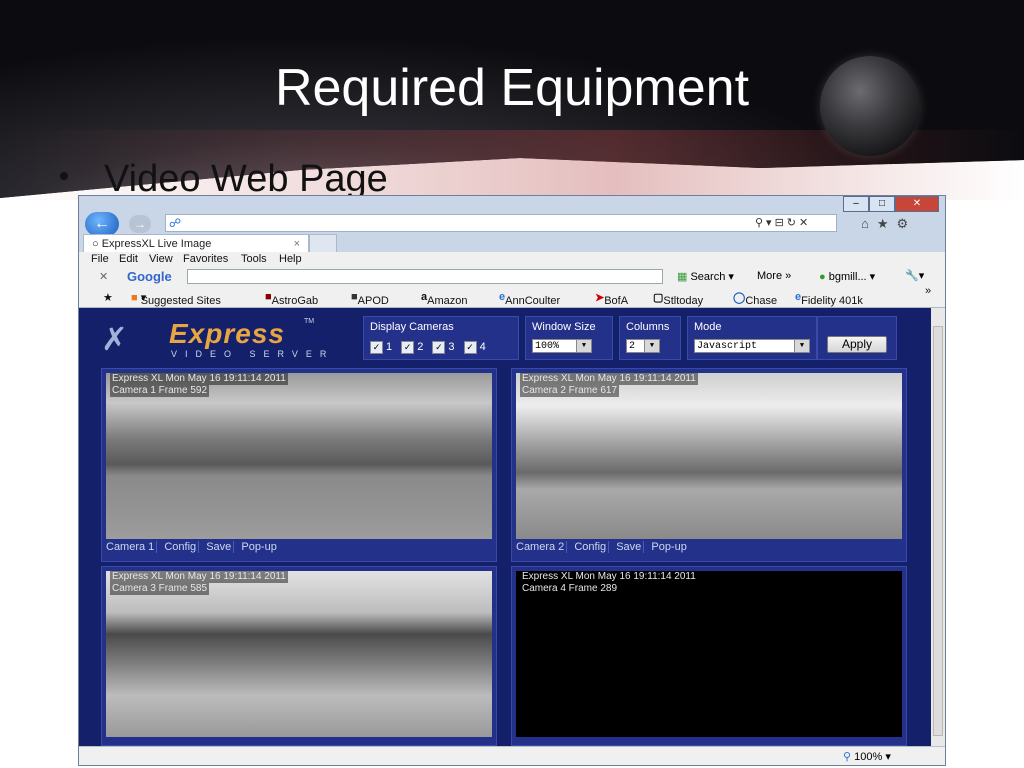 The height and width of the screenshot is (768, 1024). I want to click on slide-title: Required Equipment, so click(512, 88).